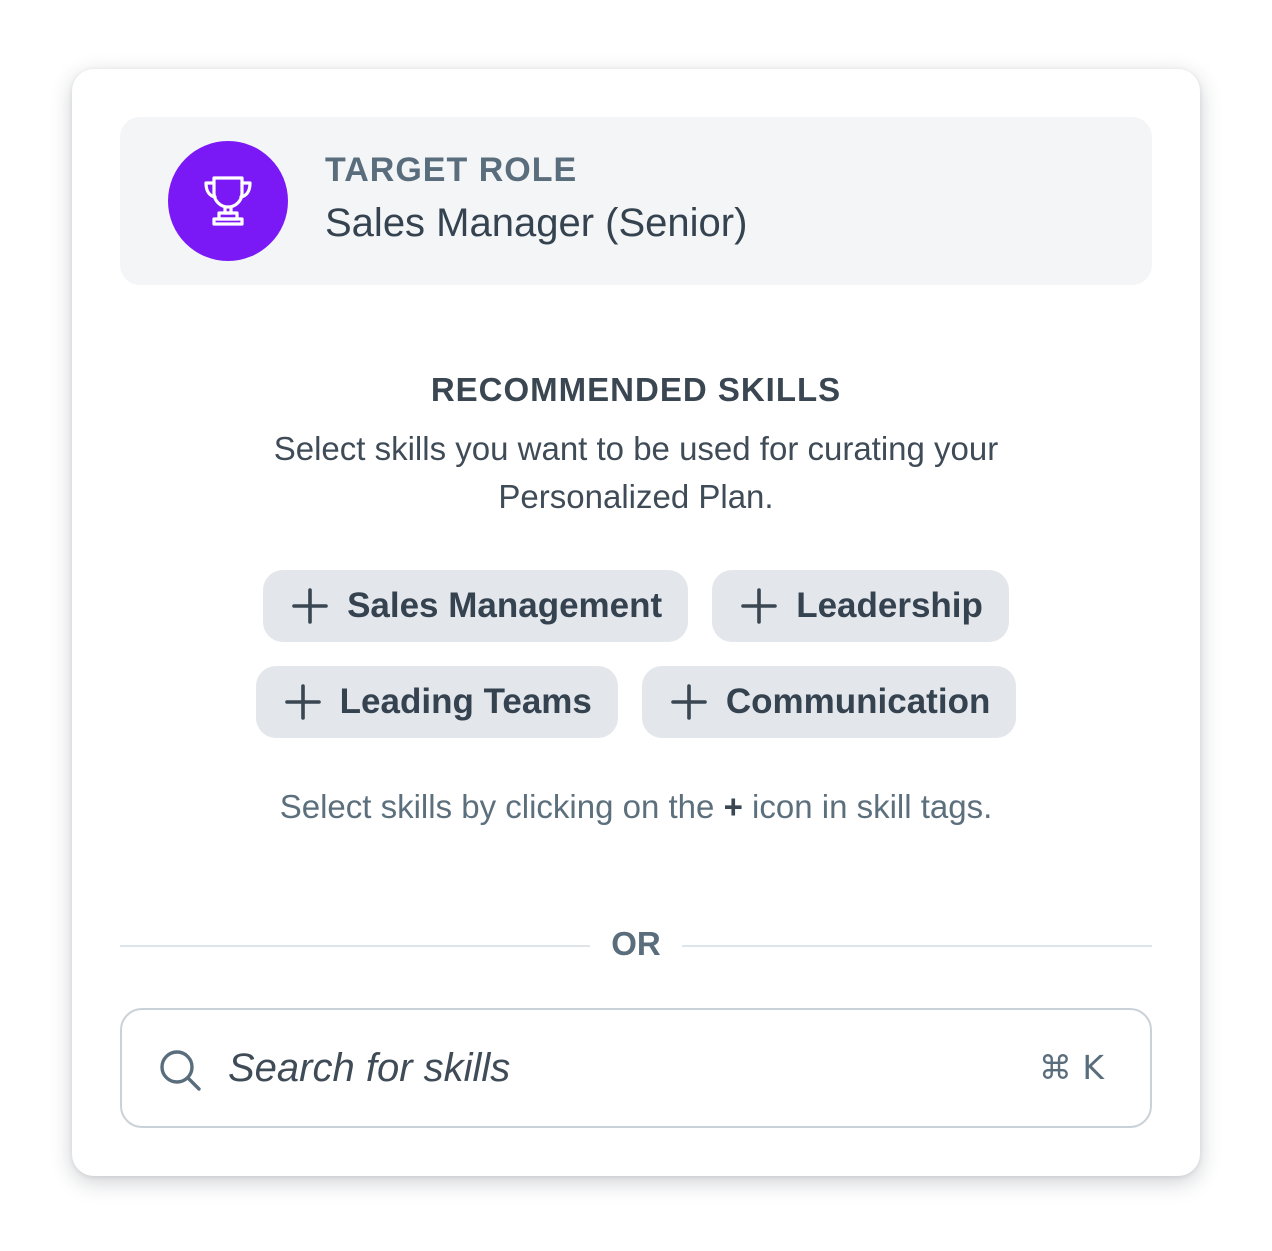  What do you see at coordinates (636, 702) in the screenshot?
I see `skill-tag-row: Leading Teams Communication` at bounding box center [636, 702].